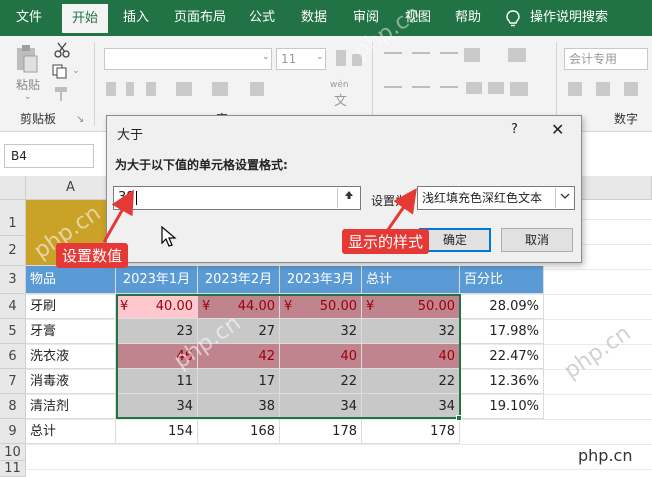 The height and width of the screenshot is (477, 652). Describe the element at coordinates (13, 452) in the screenshot. I see `row-header: 10` at that location.